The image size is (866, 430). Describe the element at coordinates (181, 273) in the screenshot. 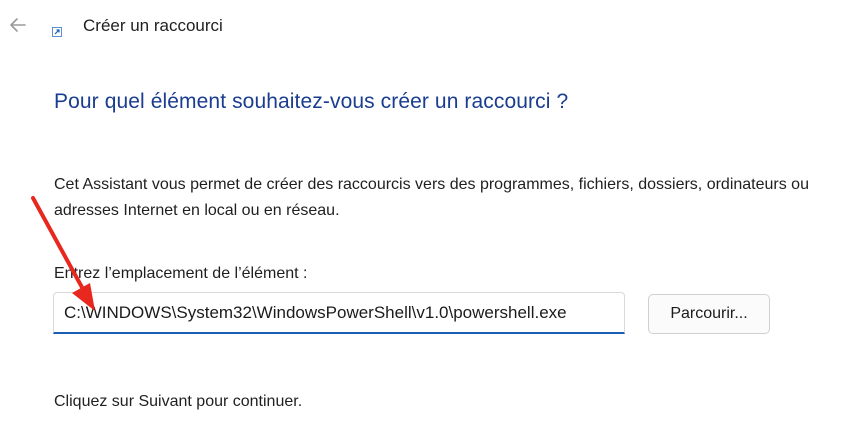

I see `location-label: Entrez l’emplacement de l’élément :` at that location.